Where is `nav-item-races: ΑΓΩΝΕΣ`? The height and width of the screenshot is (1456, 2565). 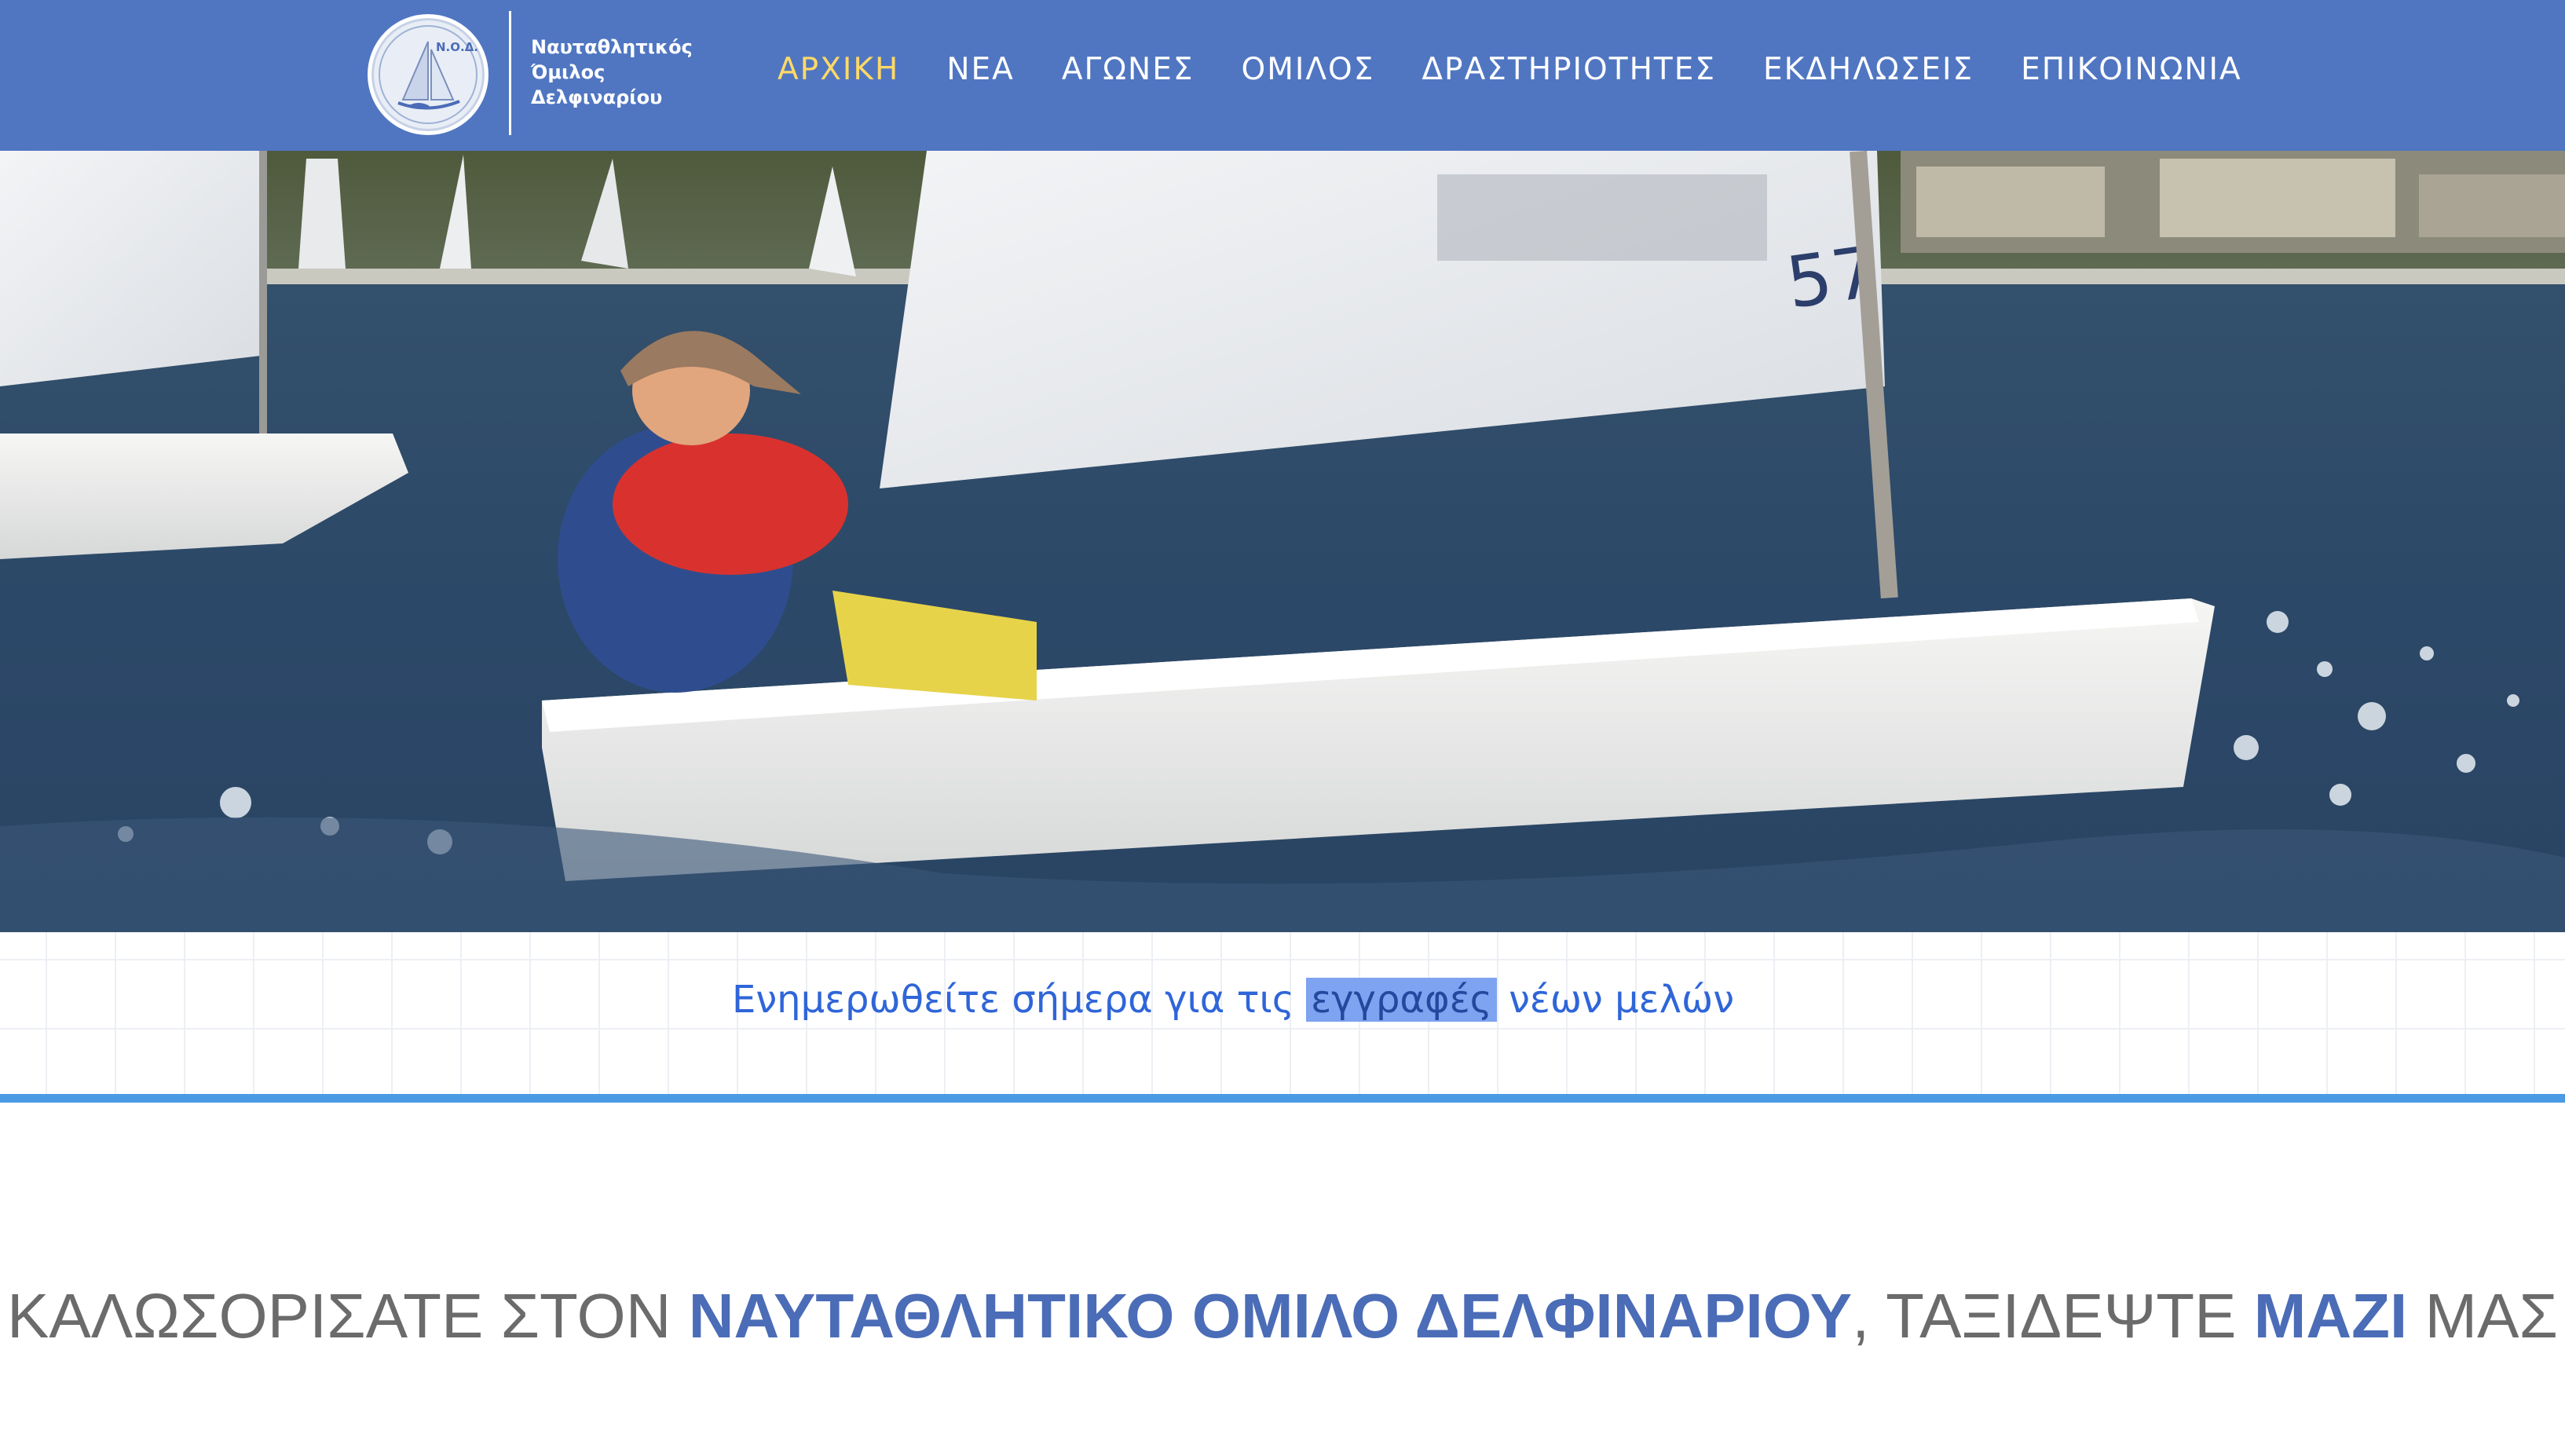
nav-item-races: ΑΓΩΝΕΣ is located at coordinates (1129, 69).